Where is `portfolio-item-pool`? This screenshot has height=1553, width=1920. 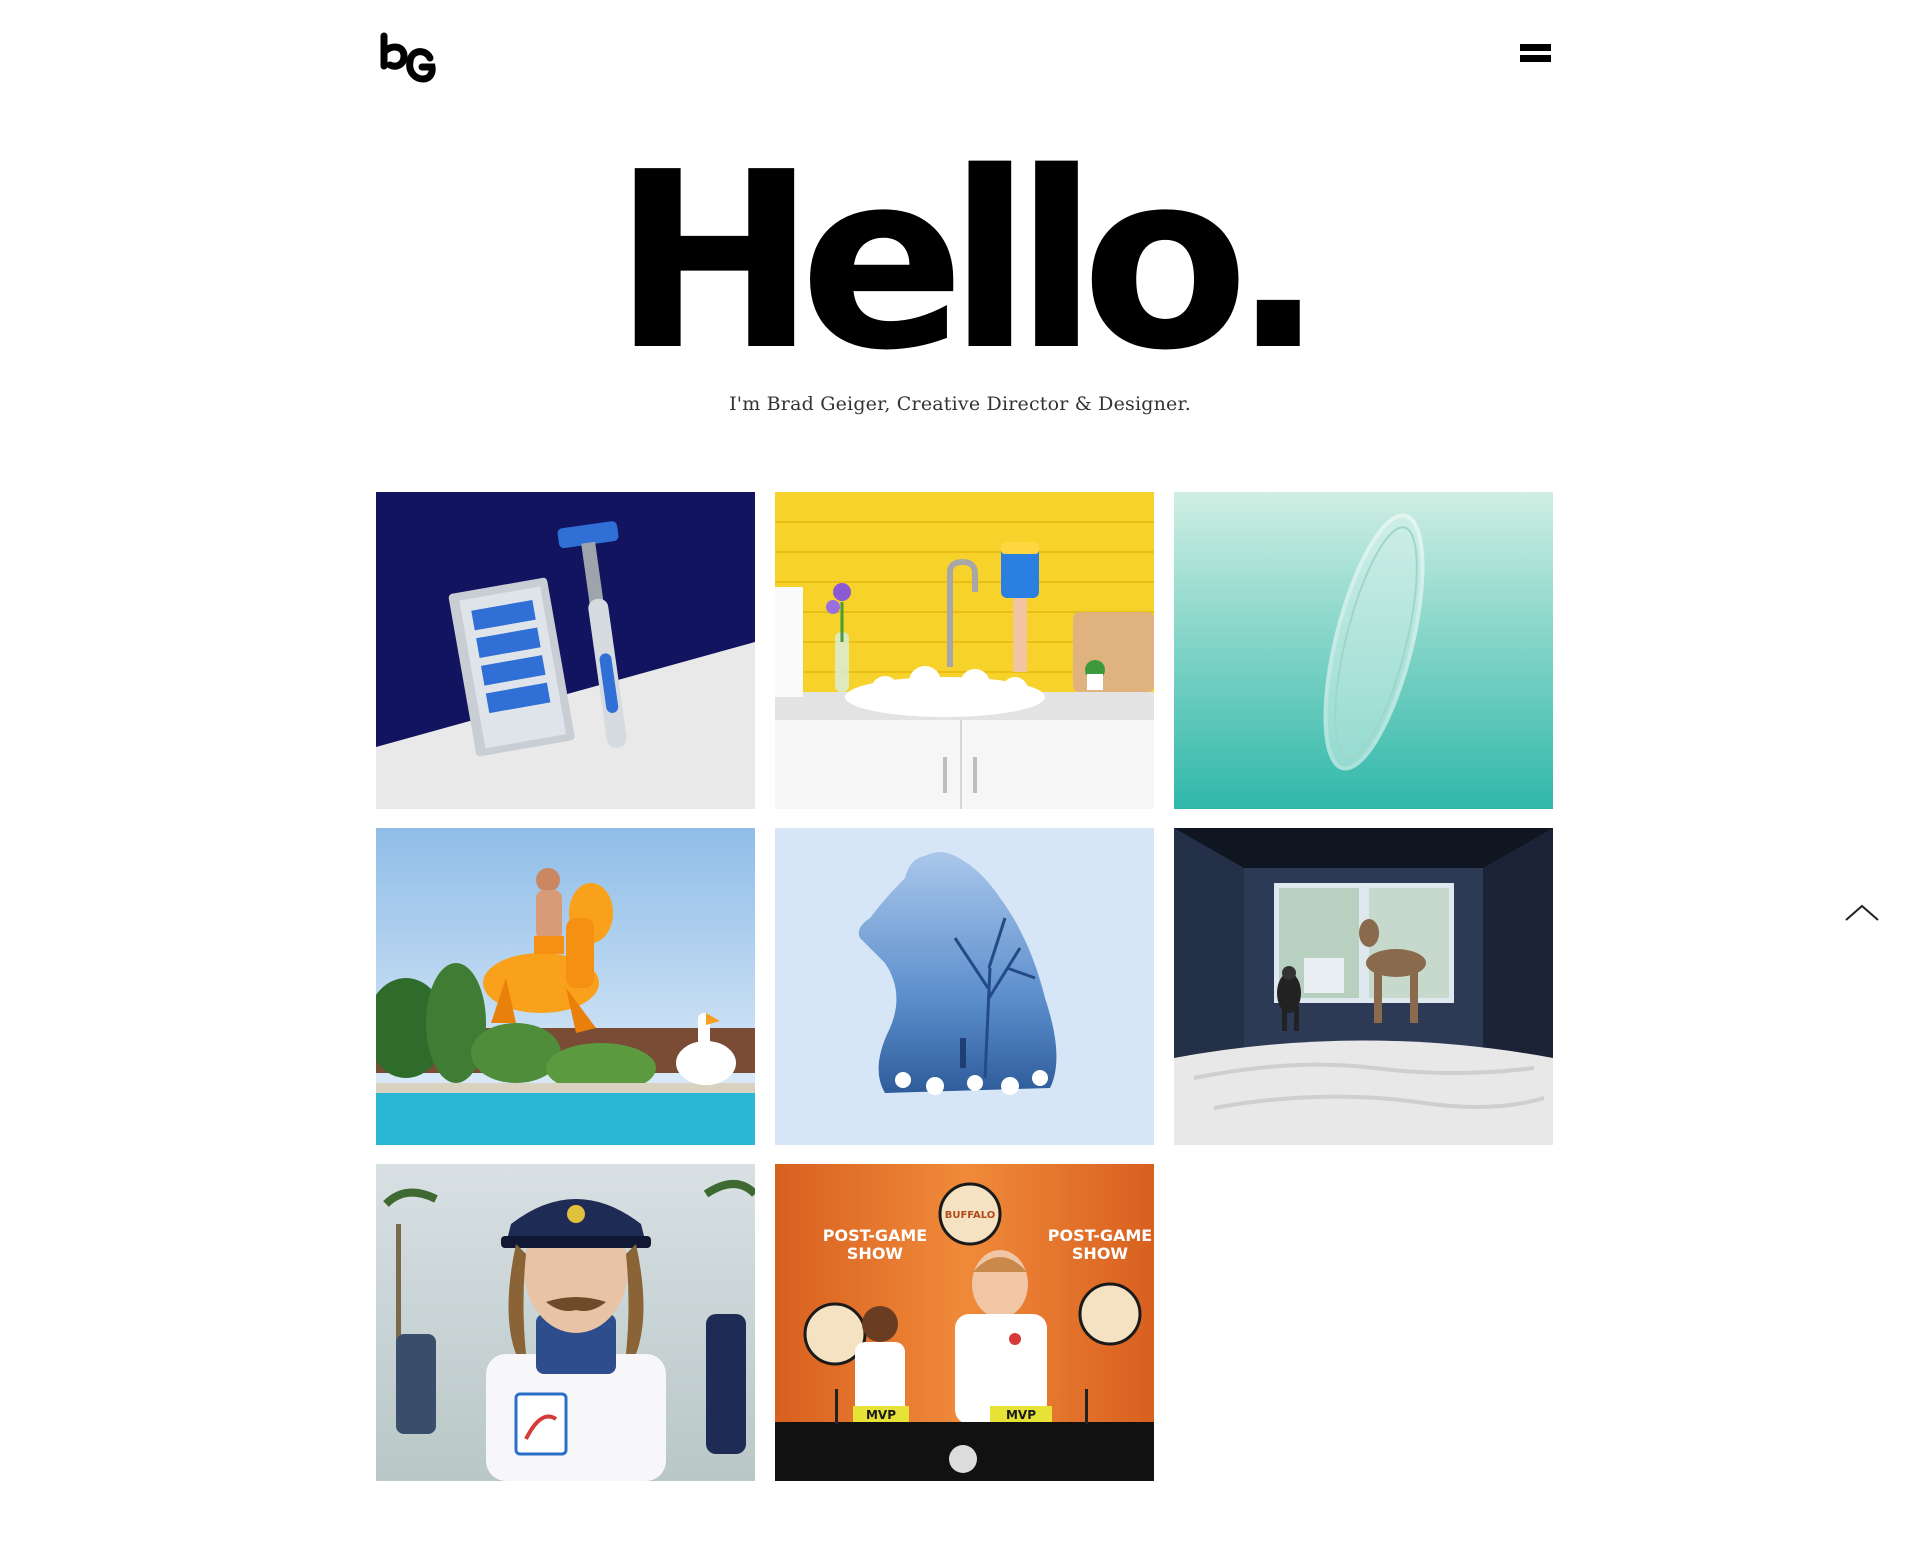
portfolio-item-pool is located at coordinates (565, 986).